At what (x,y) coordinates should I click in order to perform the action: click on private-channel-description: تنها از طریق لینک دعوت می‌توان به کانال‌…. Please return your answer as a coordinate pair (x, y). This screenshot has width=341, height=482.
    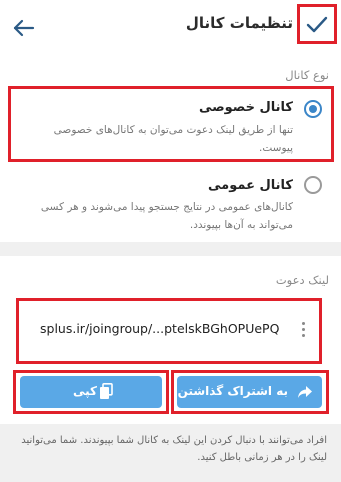
    Looking at the image, I should click on (173, 139).